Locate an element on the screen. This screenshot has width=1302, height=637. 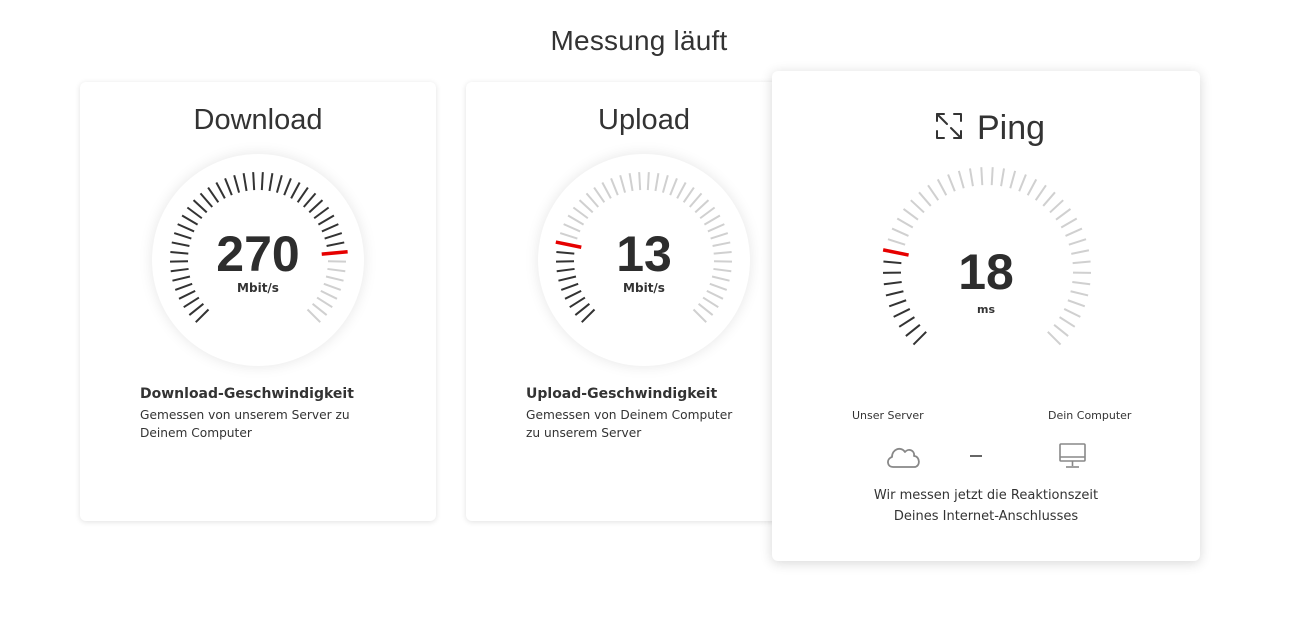
upload-unit: Mbit/s is located at coordinates (644, 288).